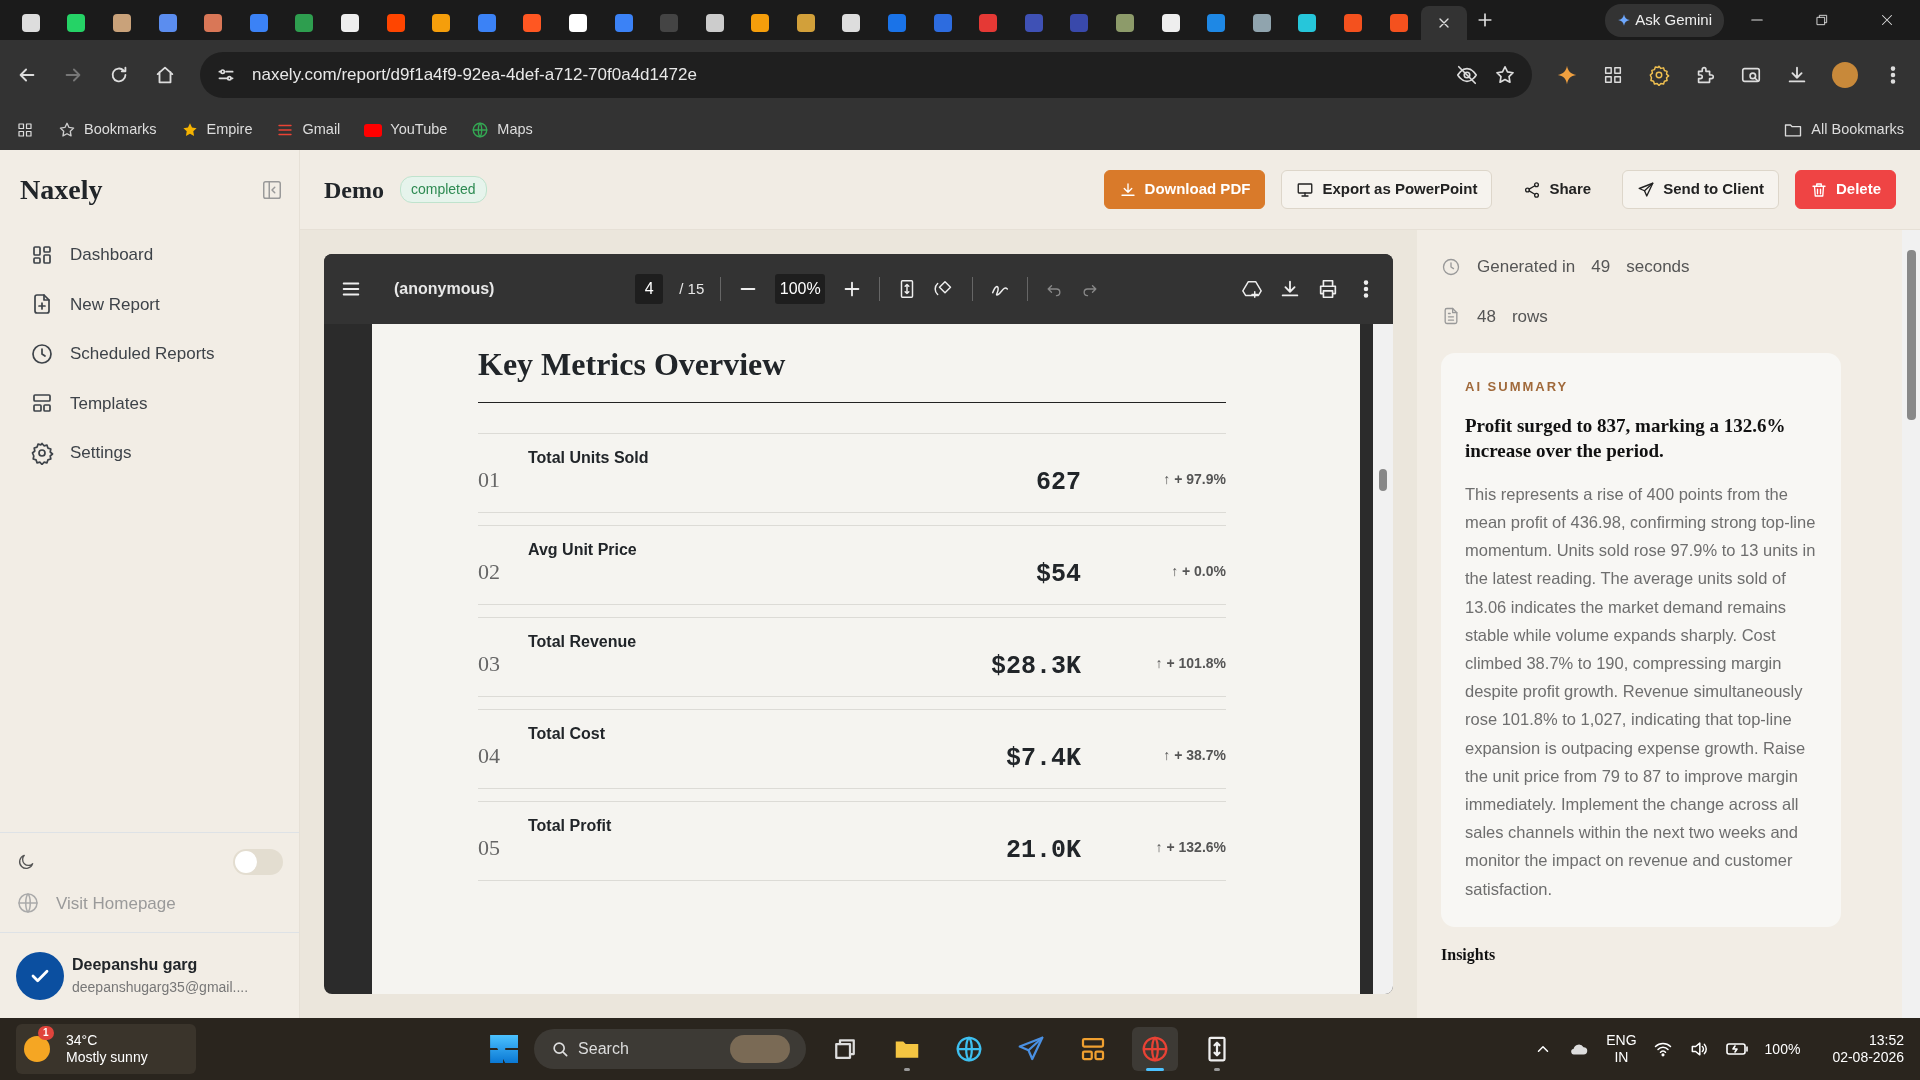  I want to click on page-number-field: 4, so click(649, 289).